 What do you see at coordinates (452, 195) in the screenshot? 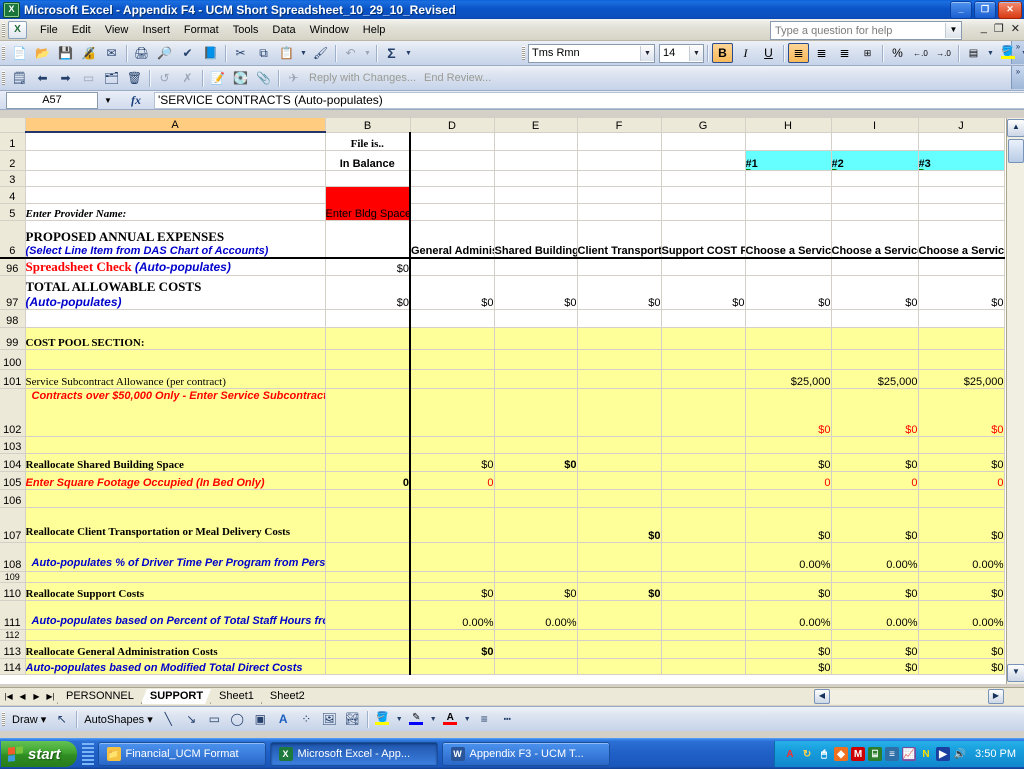
I see `cell-d4` at bounding box center [452, 195].